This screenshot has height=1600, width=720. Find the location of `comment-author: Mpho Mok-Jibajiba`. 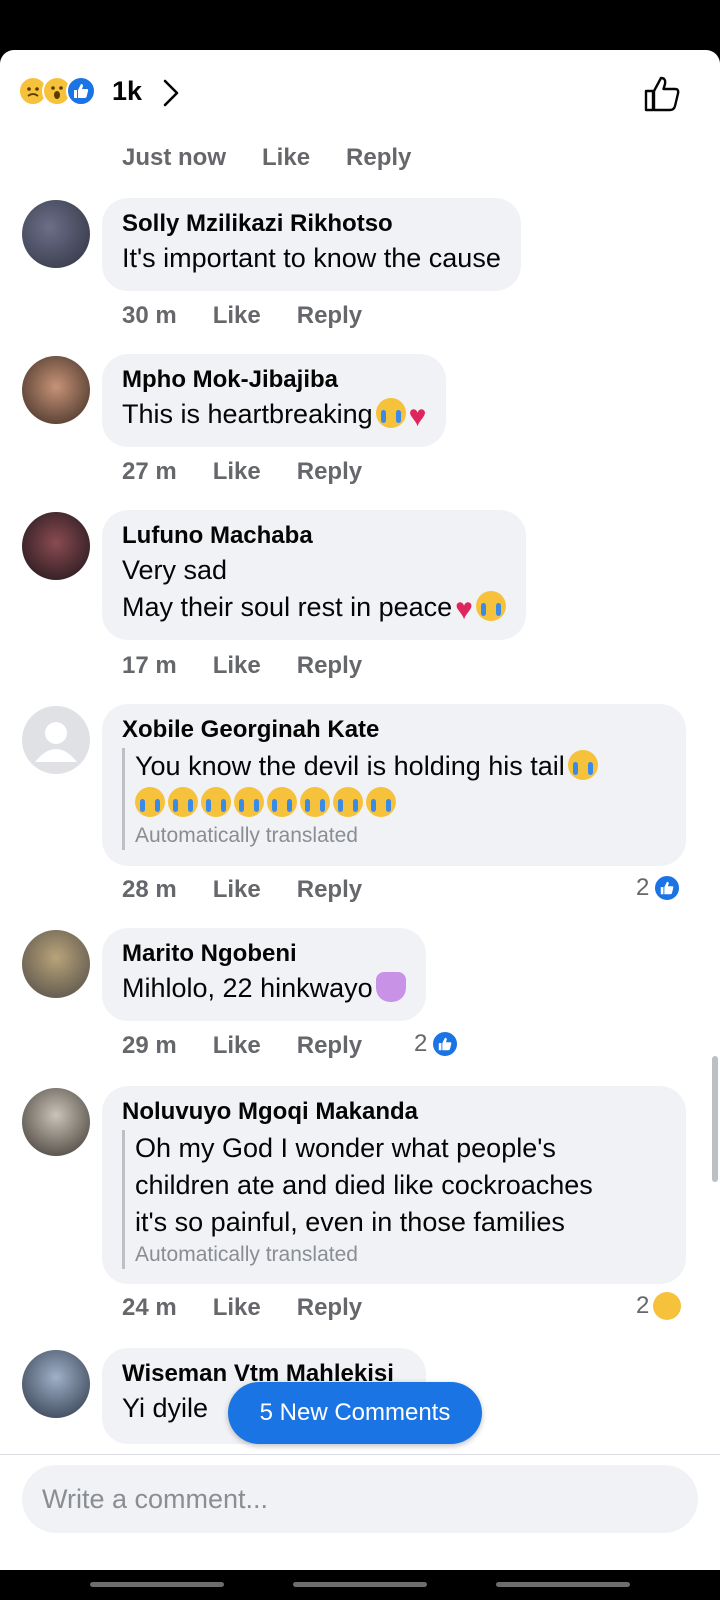

comment-author: Mpho Mok-Jibajiba is located at coordinates (274, 380).